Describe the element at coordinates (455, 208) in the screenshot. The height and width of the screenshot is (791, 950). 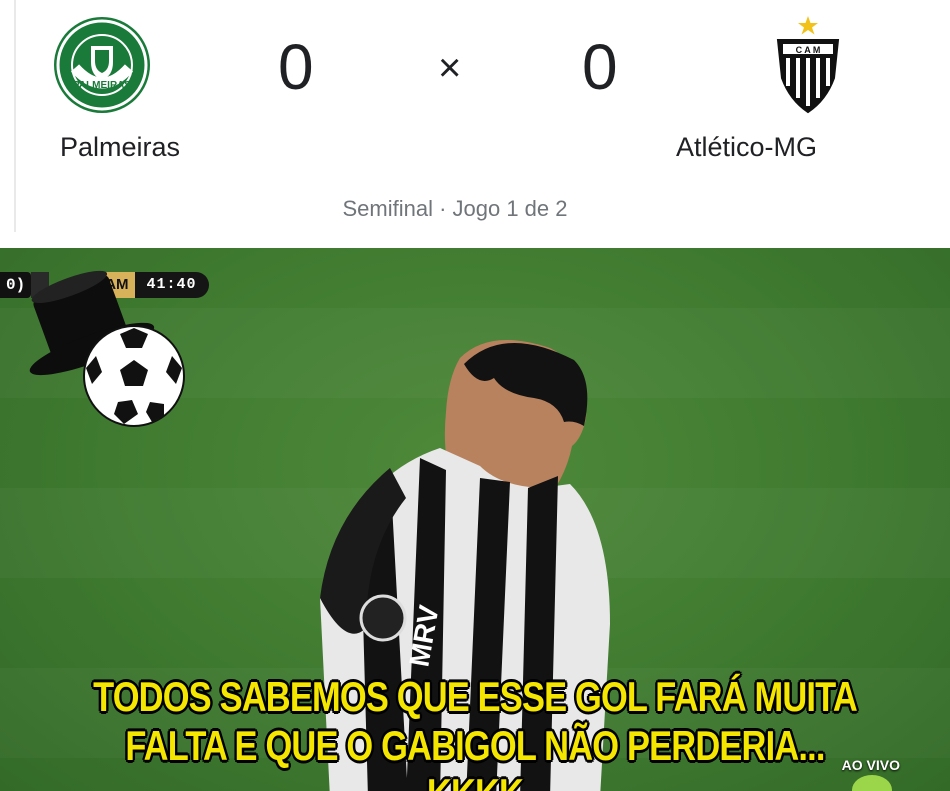
I see `match-stage-label: Semifinal · Jogo 1 de 2` at that location.